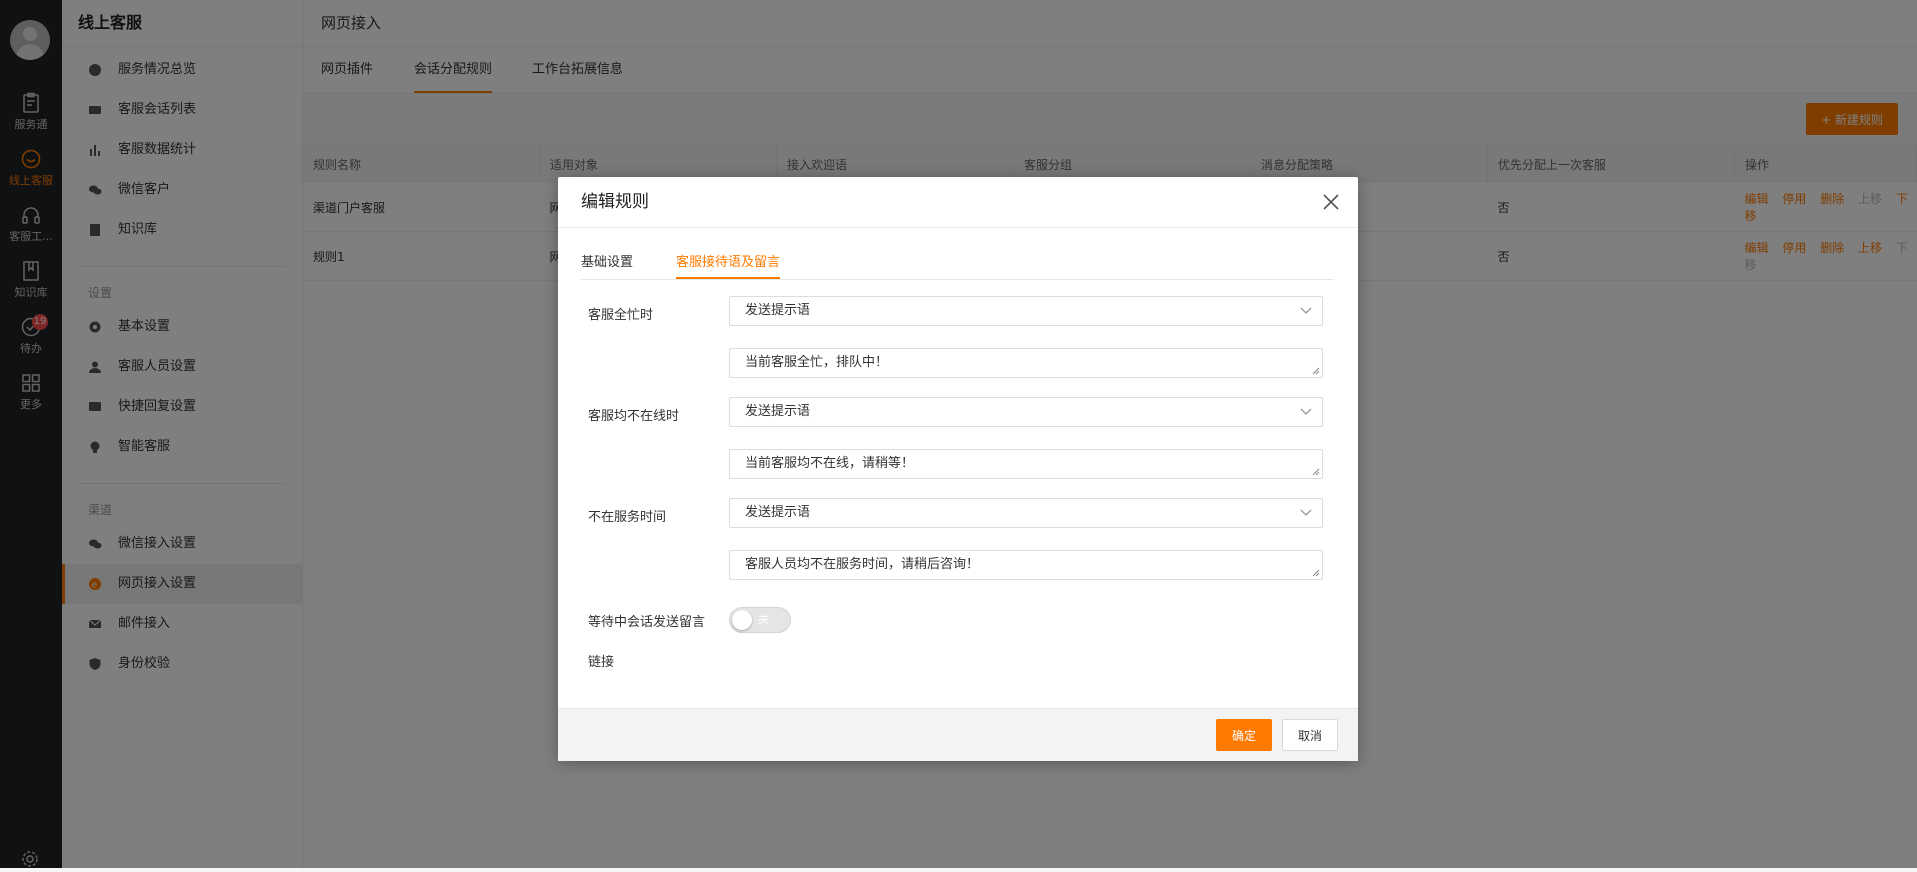 The width and height of the screenshot is (1917, 872). I want to click on off-hours-action-select: 发送提示语, so click(1026, 513).